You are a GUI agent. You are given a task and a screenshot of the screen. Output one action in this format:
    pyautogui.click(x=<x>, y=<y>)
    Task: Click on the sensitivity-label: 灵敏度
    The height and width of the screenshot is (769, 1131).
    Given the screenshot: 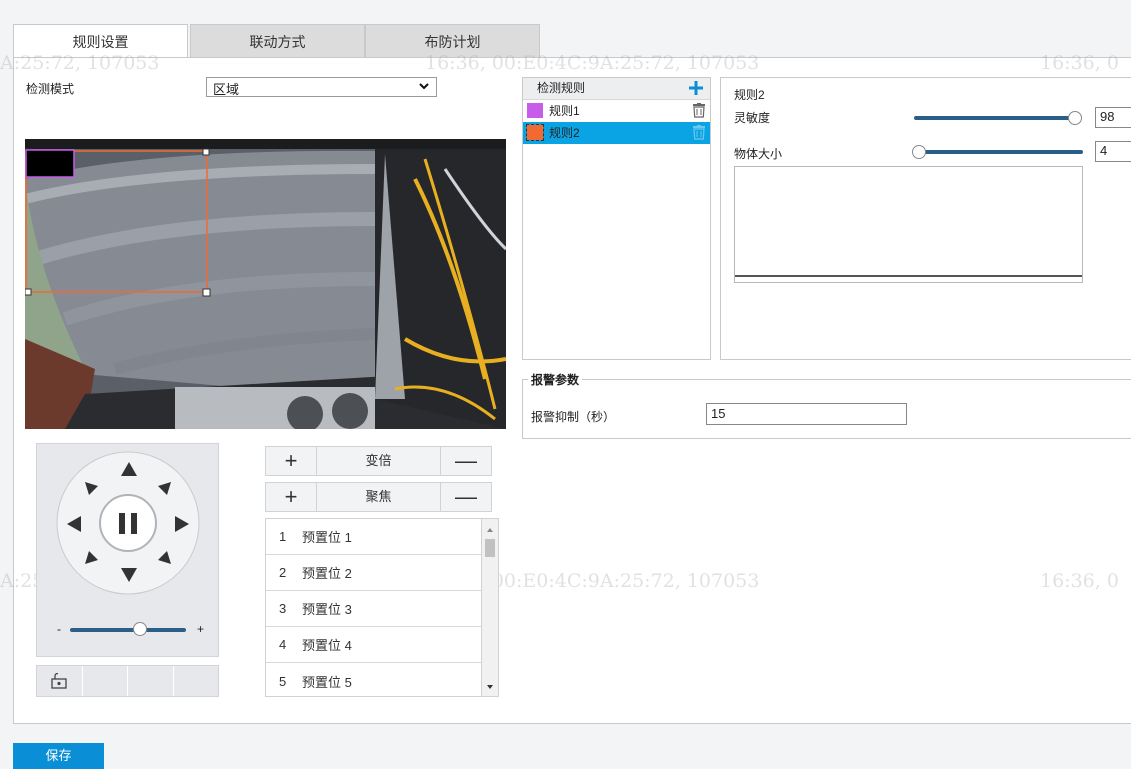 What is the action you would take?
    pyautogui.click(x=752, y=118)
    